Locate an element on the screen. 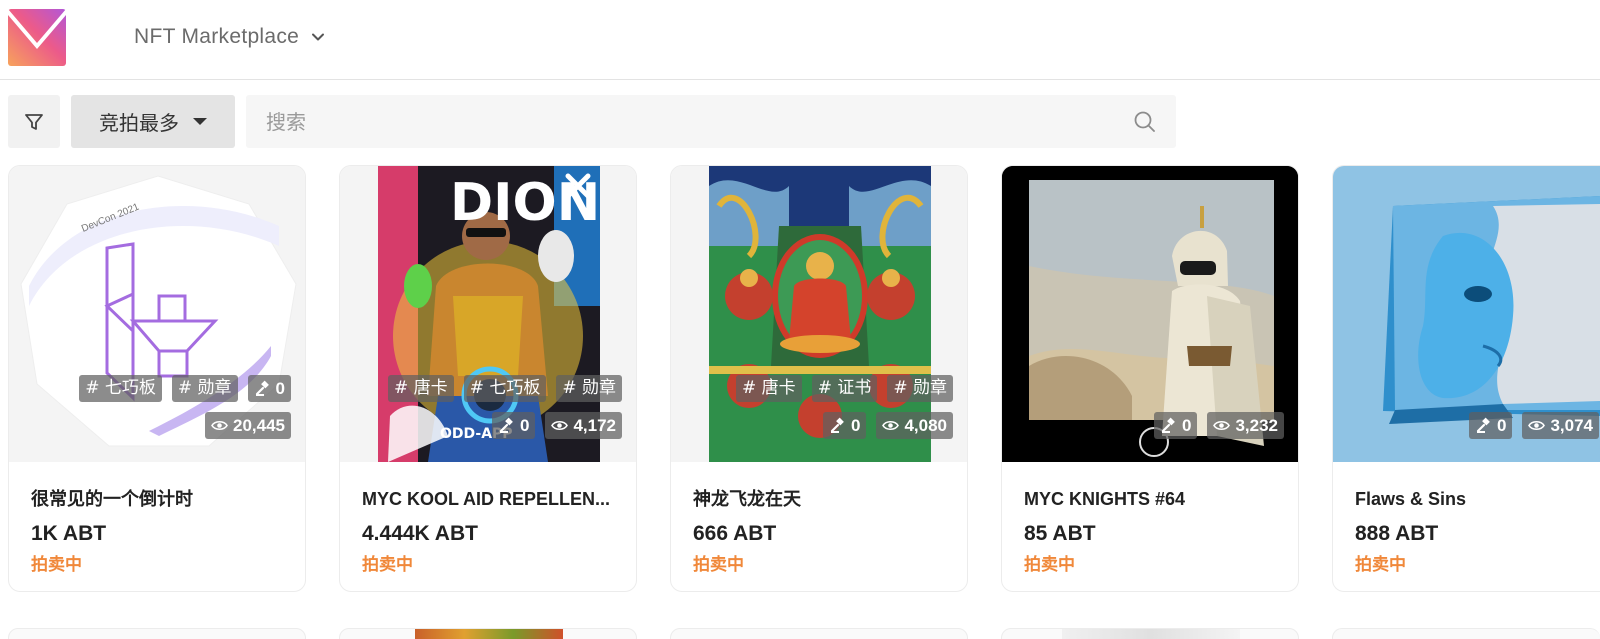  tag-list: # 唐卡 # 七巧板 # 勋章 is located at coordinates (505, 388).